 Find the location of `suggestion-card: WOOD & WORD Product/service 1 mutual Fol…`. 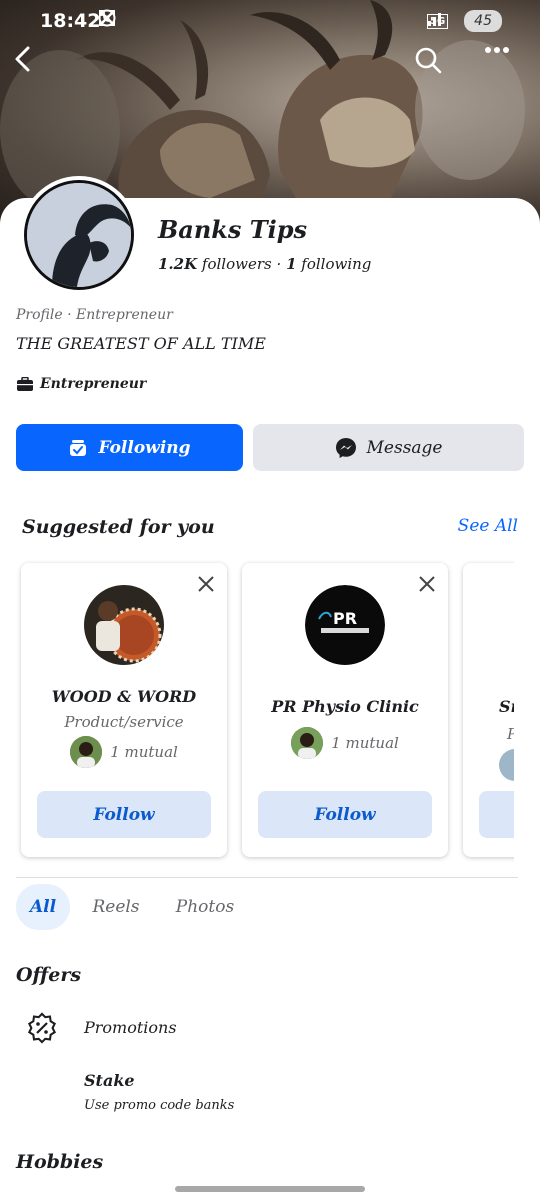

suggestion-card: WOOD & WORD Product/service 1 mutual Fol… is located at coordinates (124, 710).